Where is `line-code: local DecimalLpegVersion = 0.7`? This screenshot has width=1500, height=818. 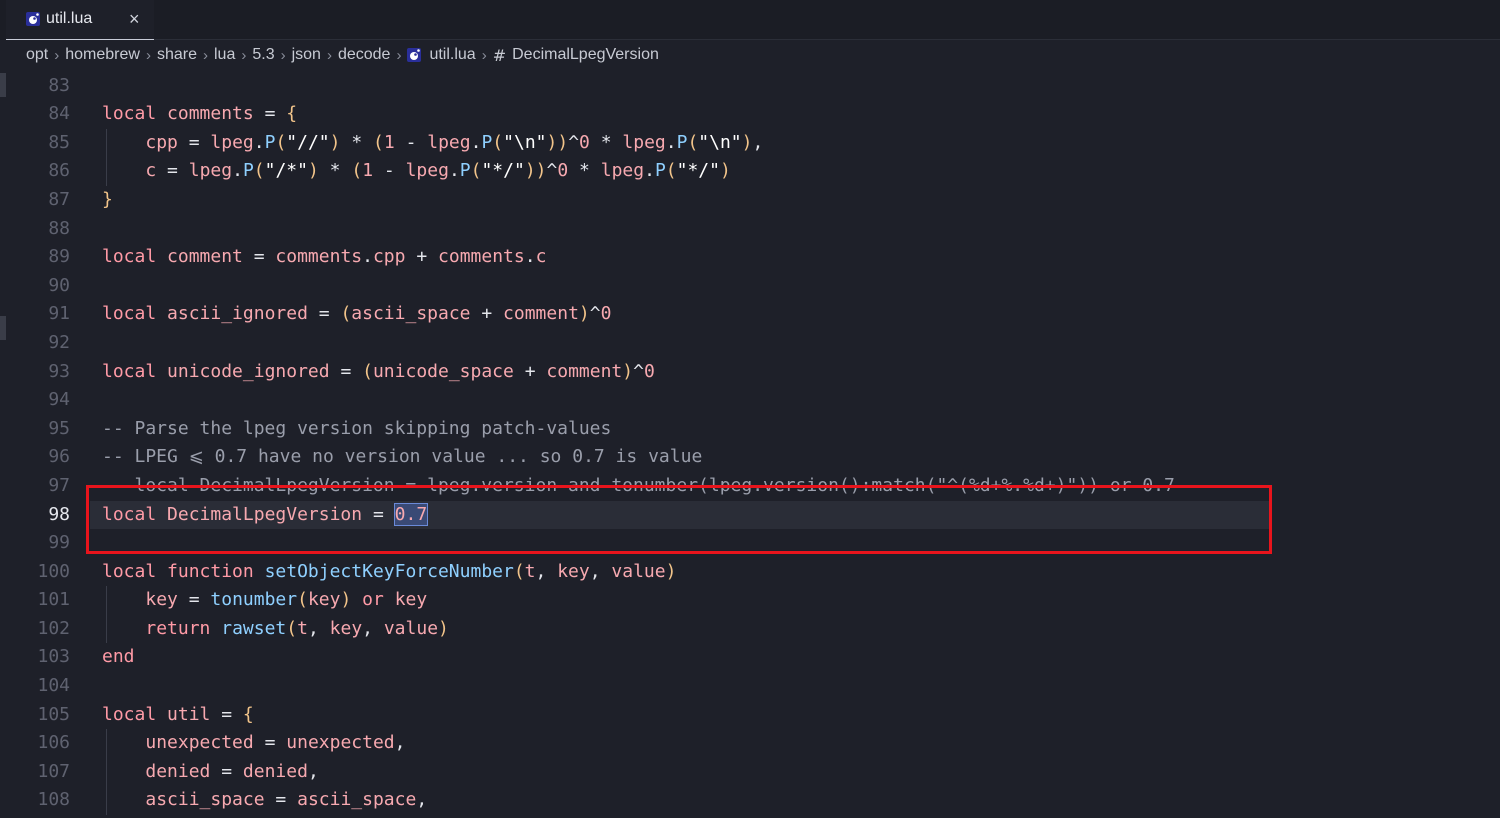 line-code: local DecimalLpegVersion = 0.7 is located at coordinates (265, 514).